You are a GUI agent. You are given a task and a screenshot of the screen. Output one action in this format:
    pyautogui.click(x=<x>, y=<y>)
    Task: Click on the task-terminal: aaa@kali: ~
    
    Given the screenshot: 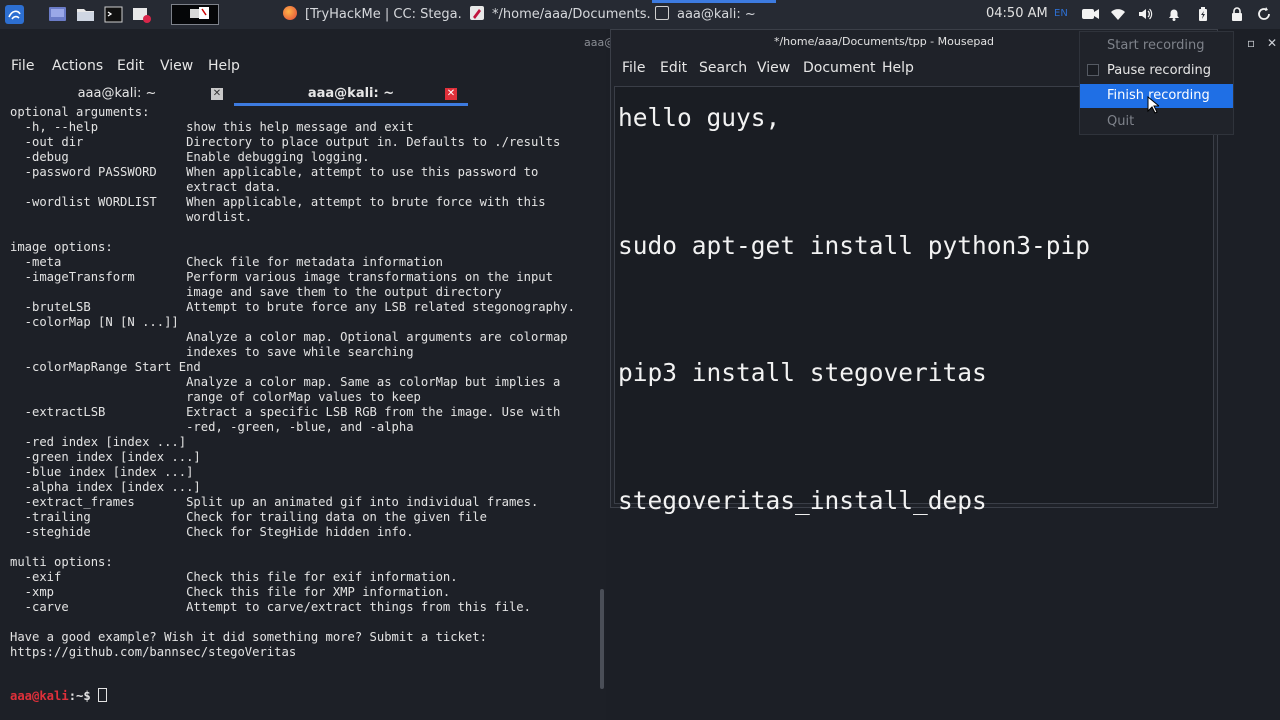 What is the action you would take?
    pyautogui.click(x=716, y=14)
    